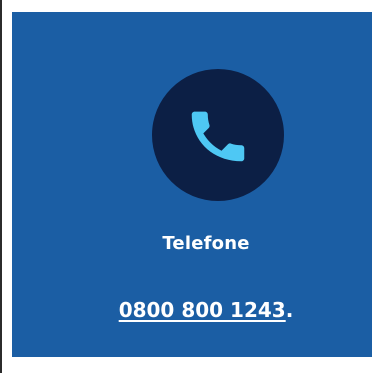  I want to click on phone-number-line: 0800 800 1243., so click(192, 310).